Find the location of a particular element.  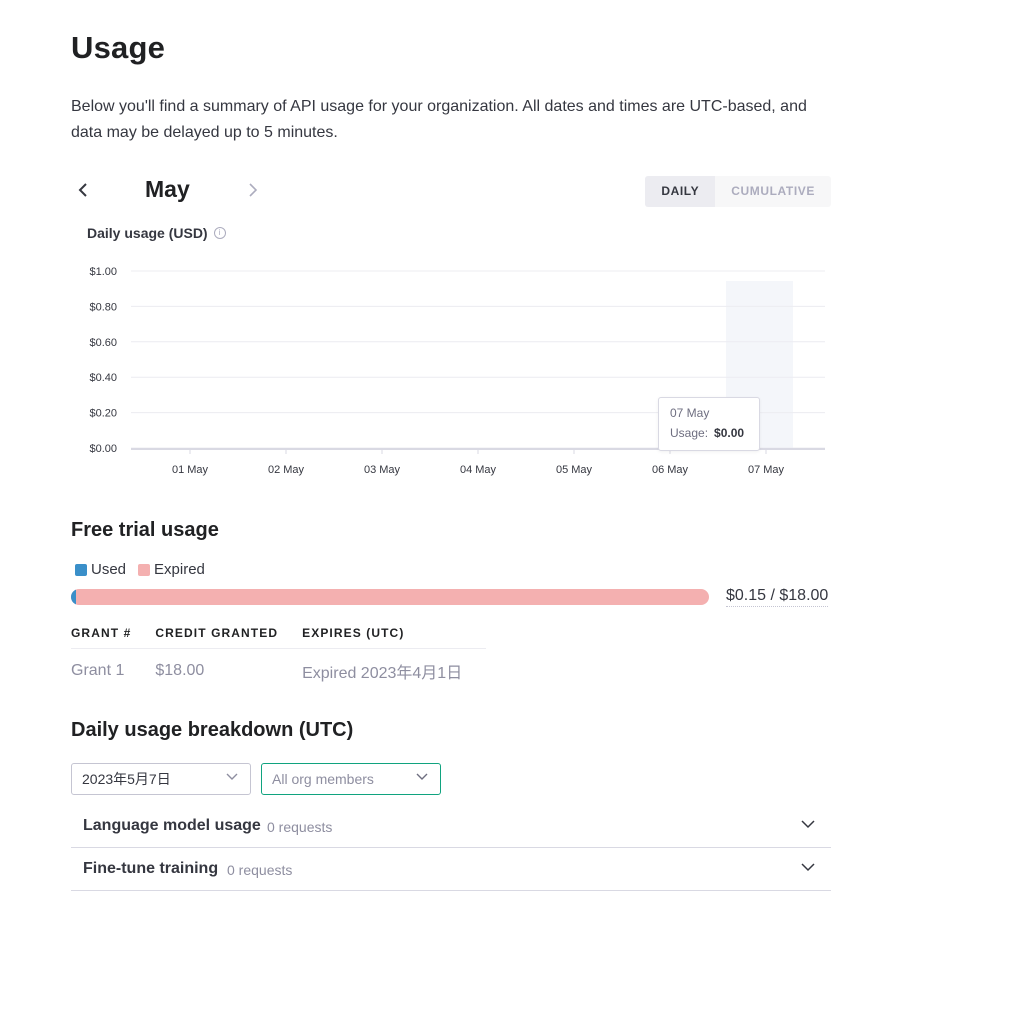

tooltip-usage-label: Usage: is located at coordinates (689, 433).